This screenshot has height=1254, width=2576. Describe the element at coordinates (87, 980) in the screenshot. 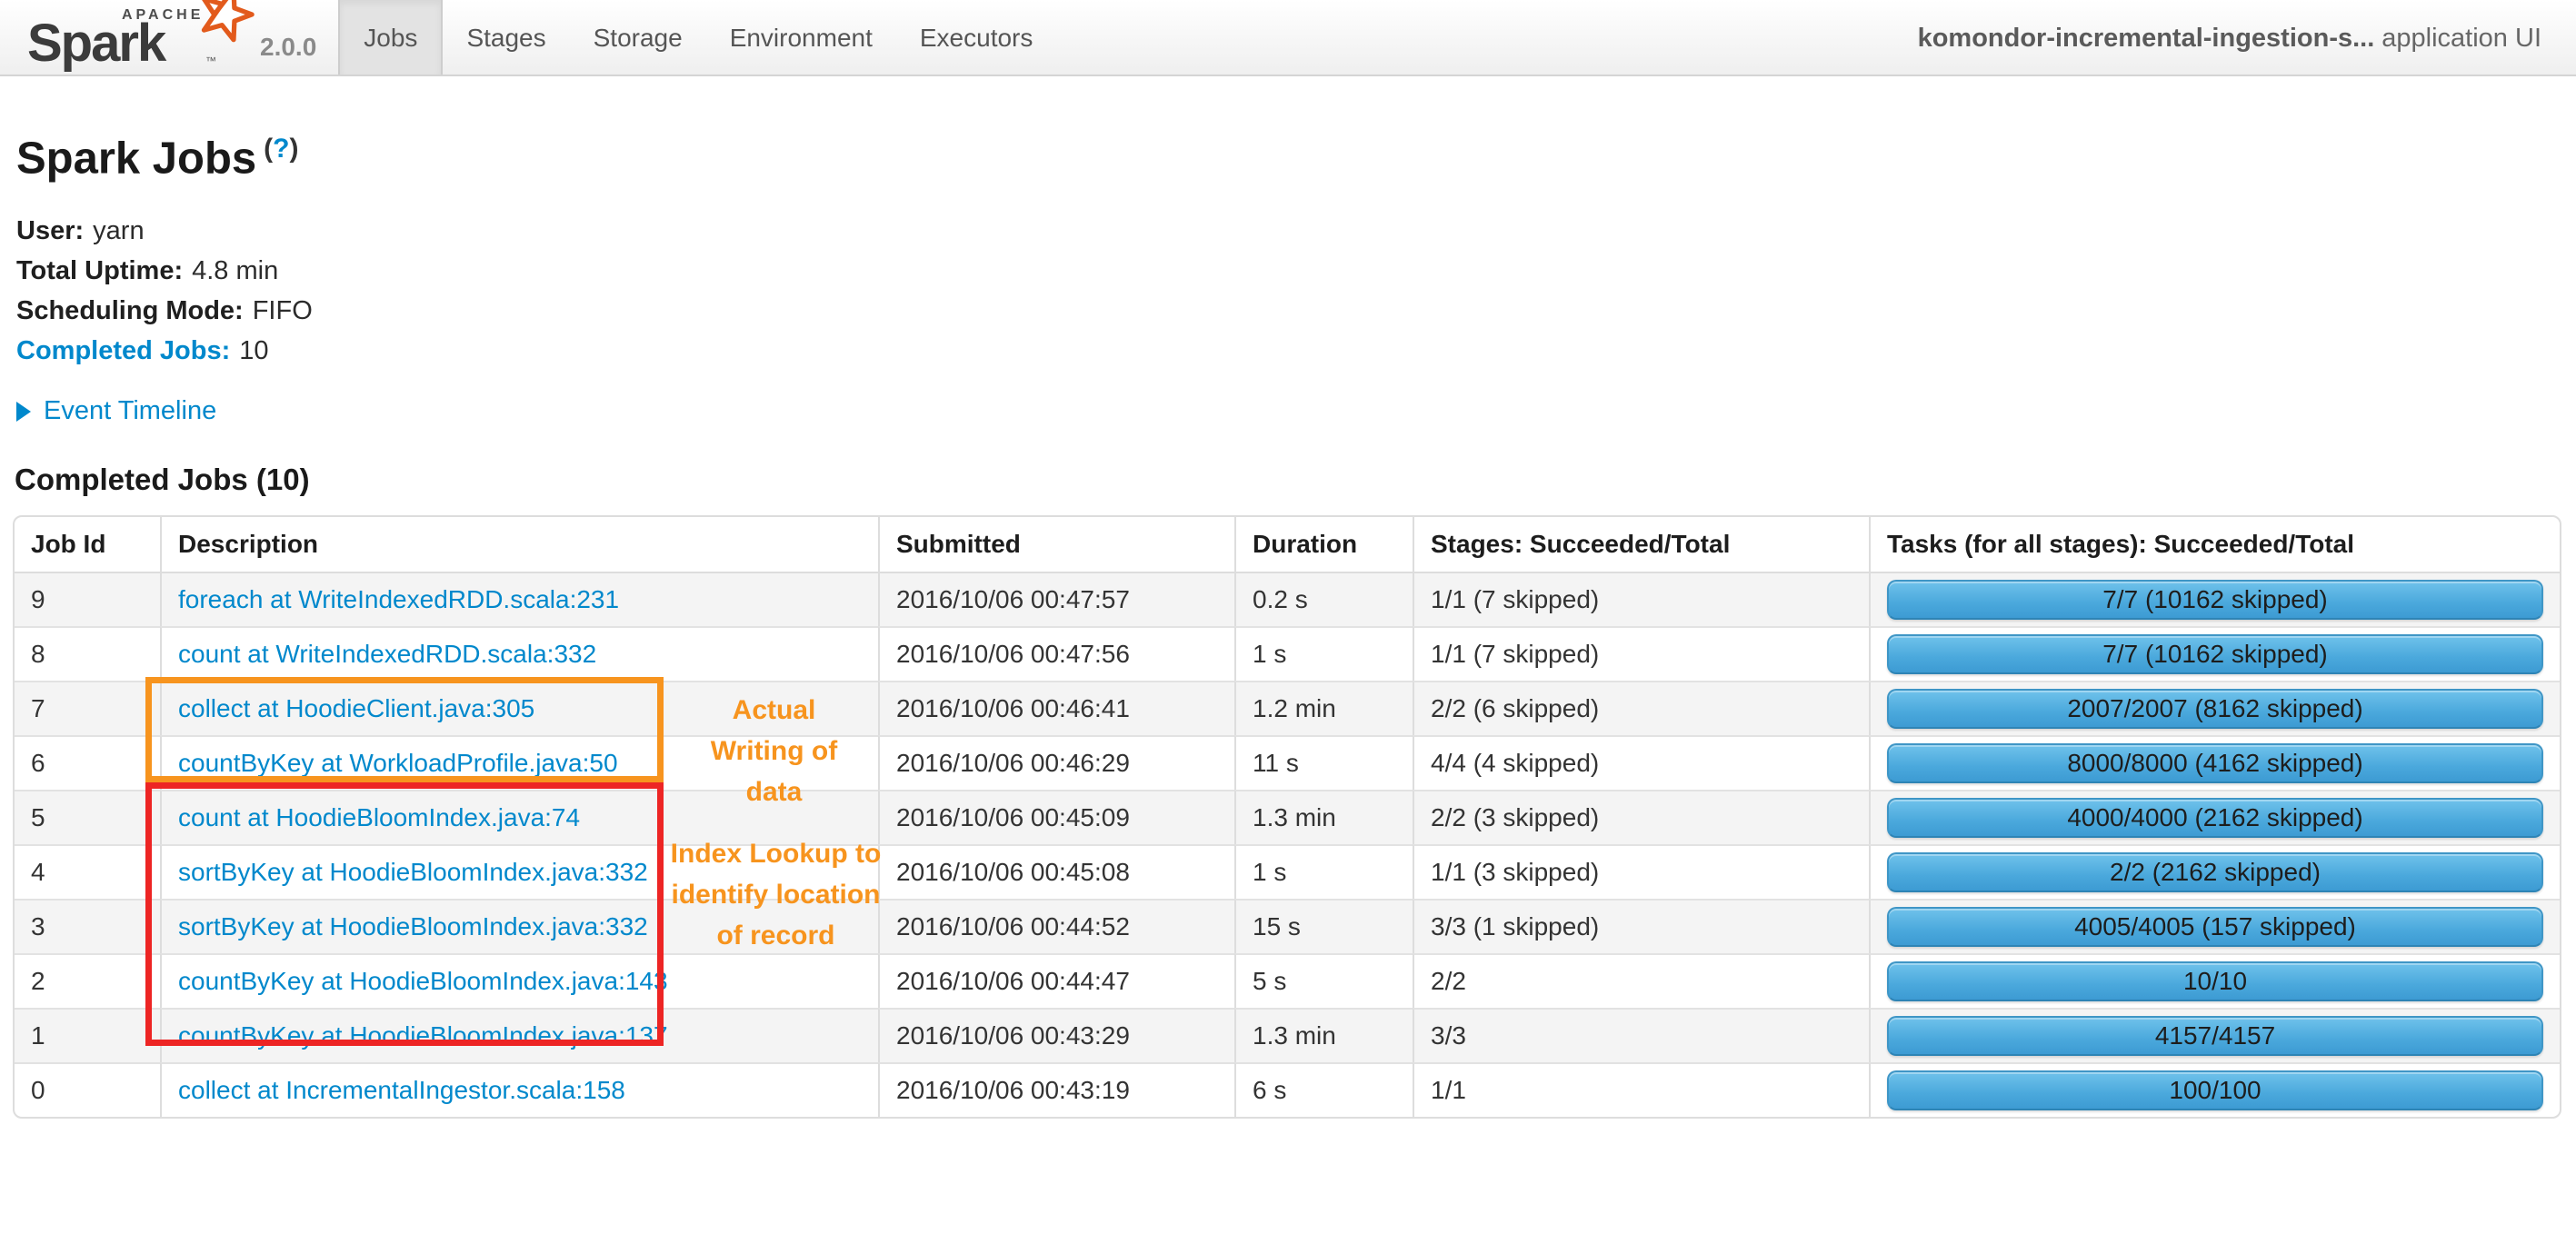

I see `job-id-cell: 2` at that location.